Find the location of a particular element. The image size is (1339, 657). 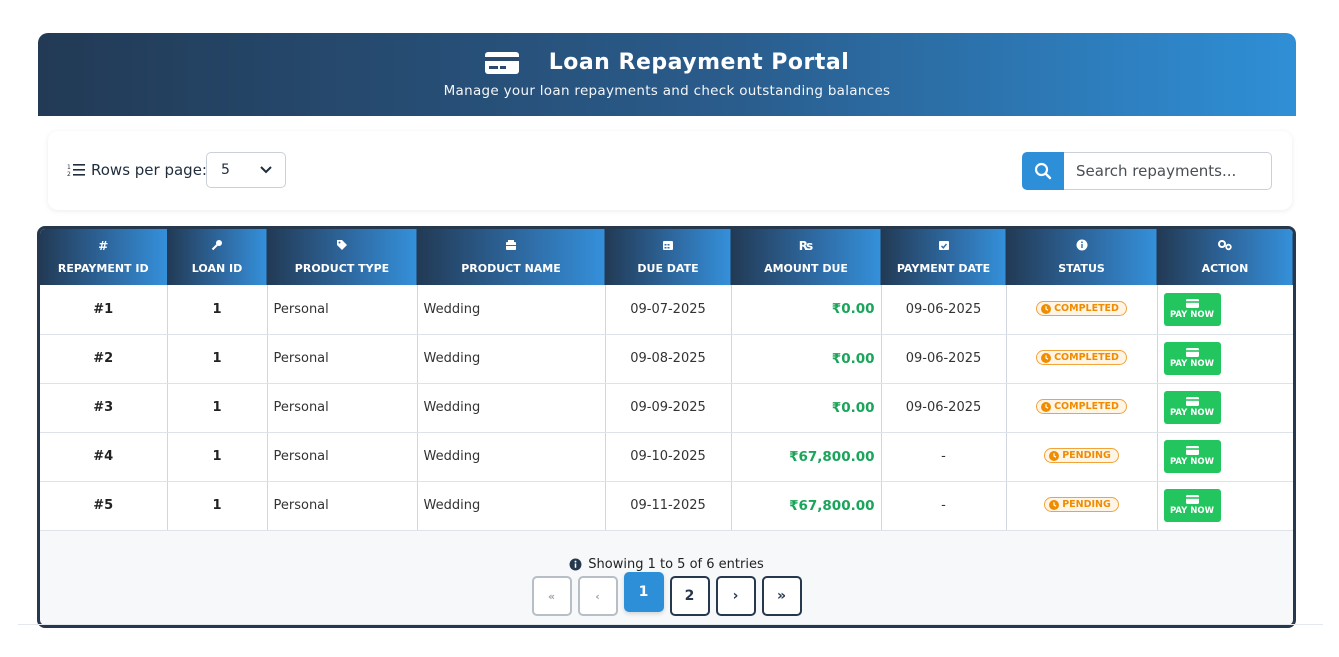

column-header-action: ACTION is located at coordinates (1225, 257).